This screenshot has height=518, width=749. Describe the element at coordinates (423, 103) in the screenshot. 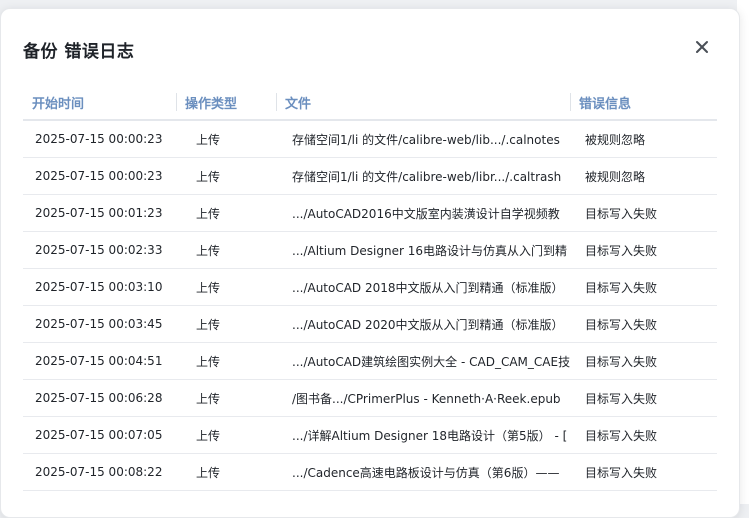

I see `column-header-file: 文件` at that location.